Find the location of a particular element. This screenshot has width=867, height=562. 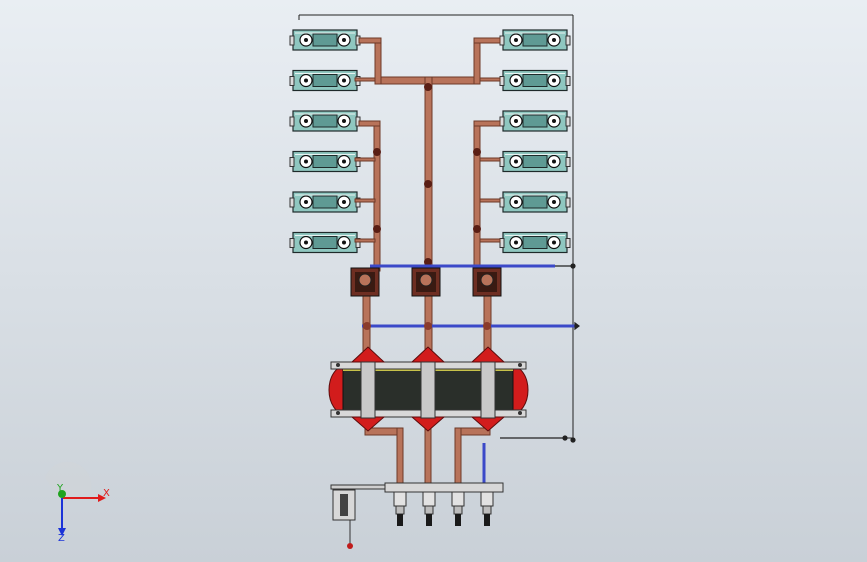

cable-terminal-block is located at coordinates (417, 515).